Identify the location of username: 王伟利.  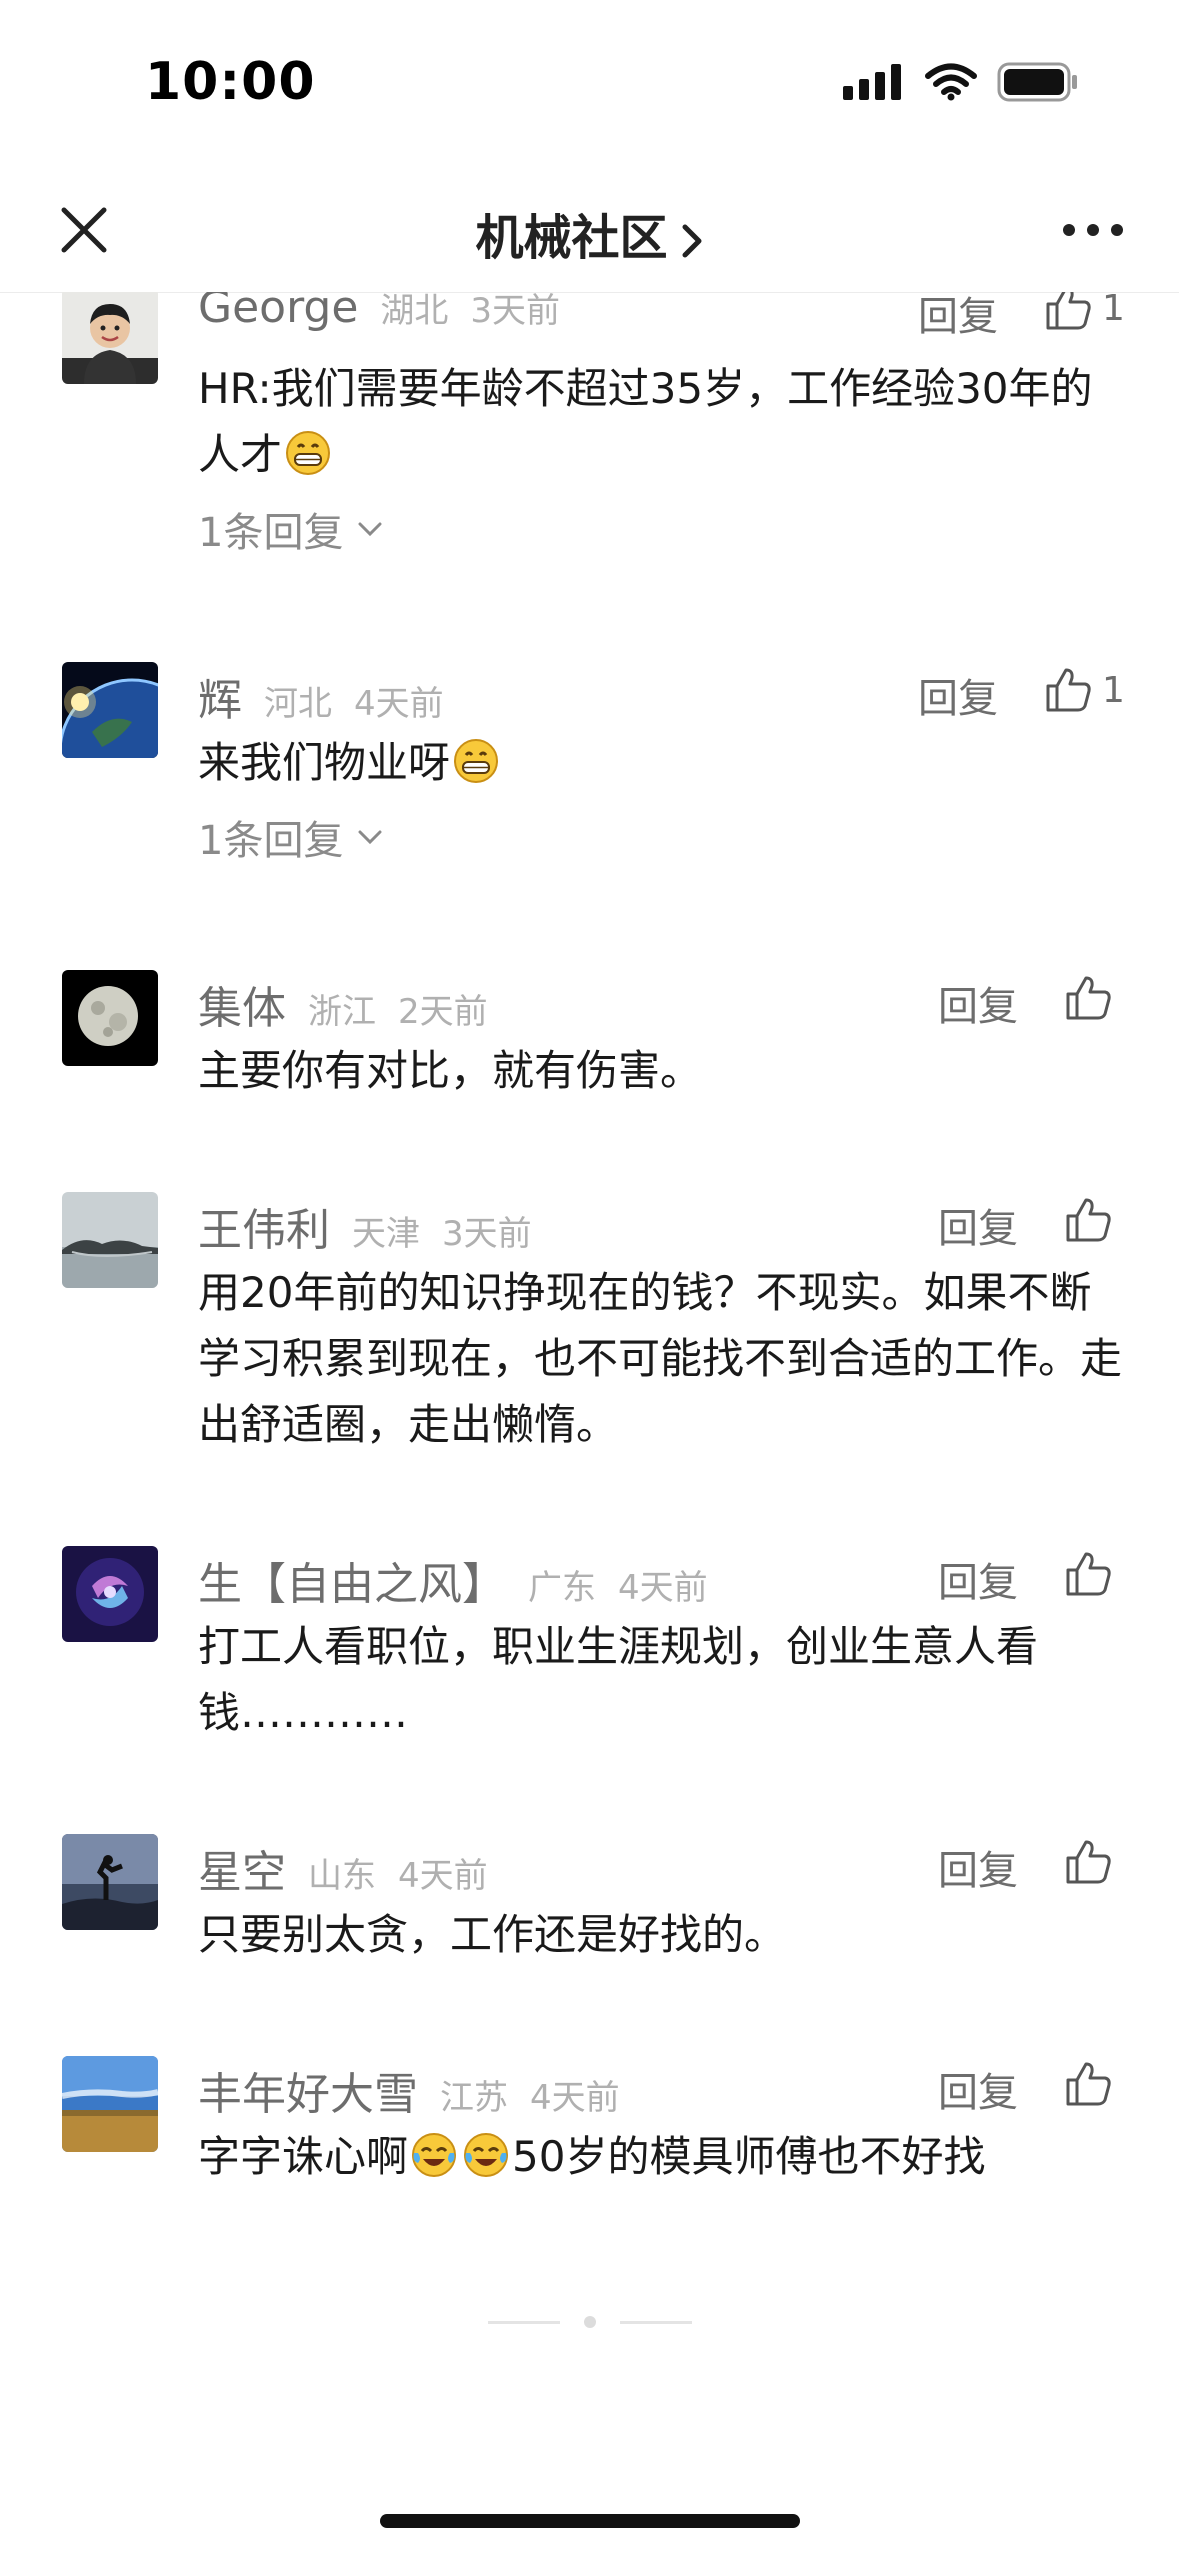
(264, 1226).